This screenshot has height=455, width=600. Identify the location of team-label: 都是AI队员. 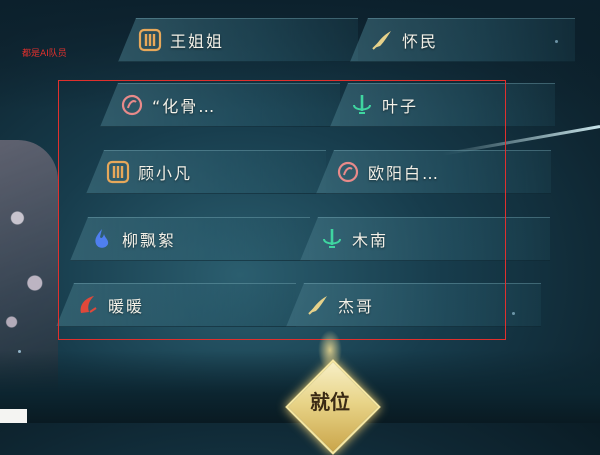
(44, 54).